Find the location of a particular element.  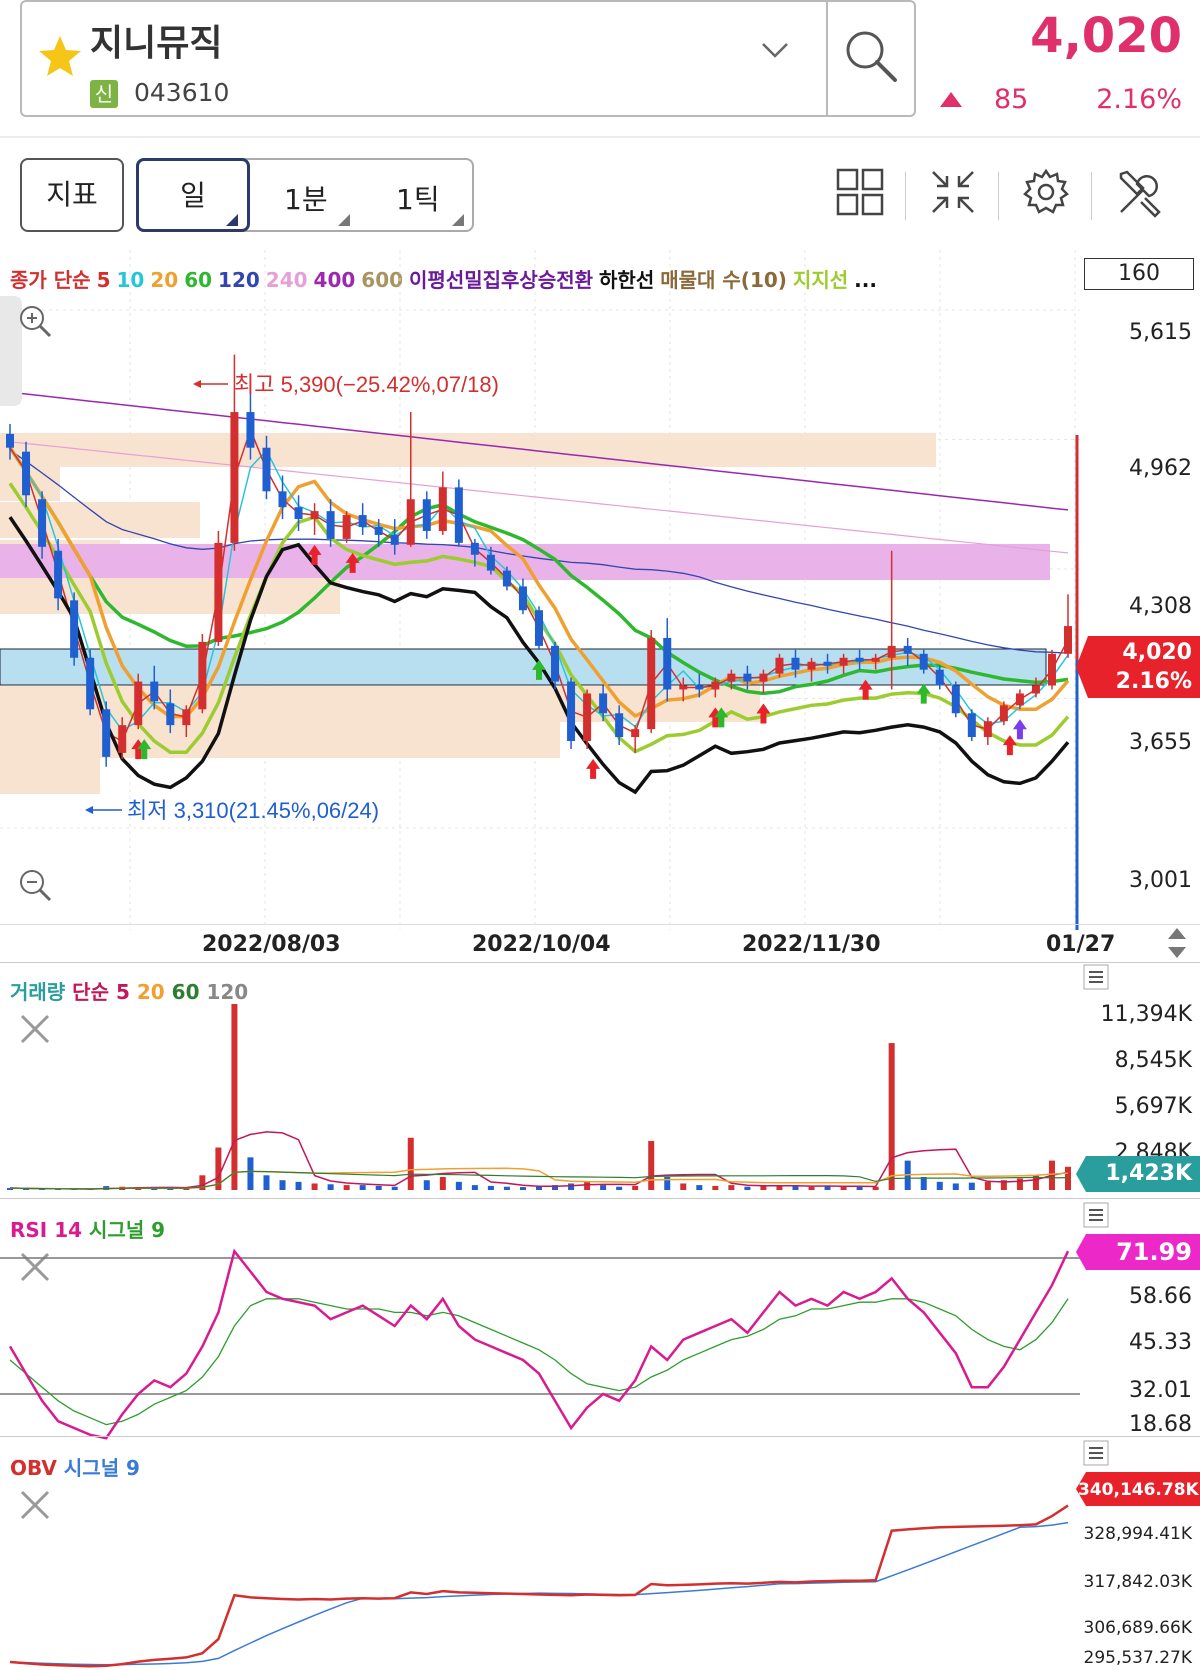

gear-icon is located at coordinates (1046, 192).